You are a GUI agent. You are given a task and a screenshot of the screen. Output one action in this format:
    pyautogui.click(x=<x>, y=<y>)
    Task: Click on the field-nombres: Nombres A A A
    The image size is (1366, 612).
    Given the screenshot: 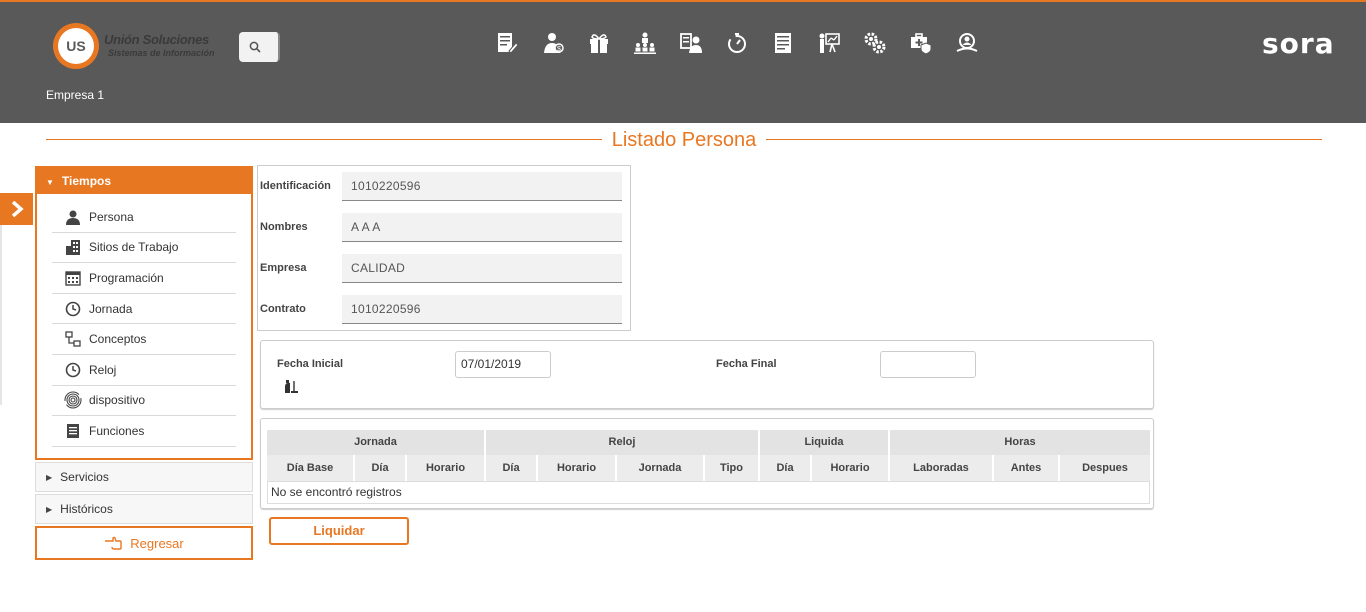 What is the action you would take?
    pyautogui.click(x=444, y=228)
    